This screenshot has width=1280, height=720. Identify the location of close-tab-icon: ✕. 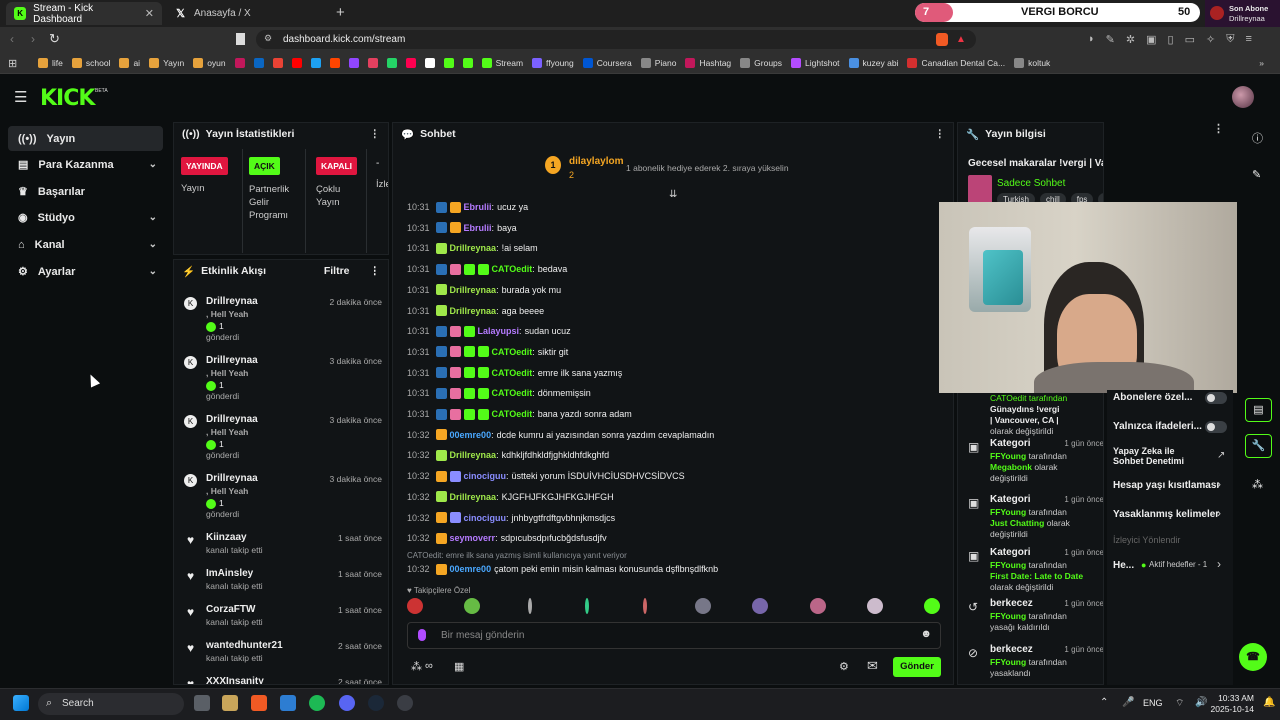
(149, 13).